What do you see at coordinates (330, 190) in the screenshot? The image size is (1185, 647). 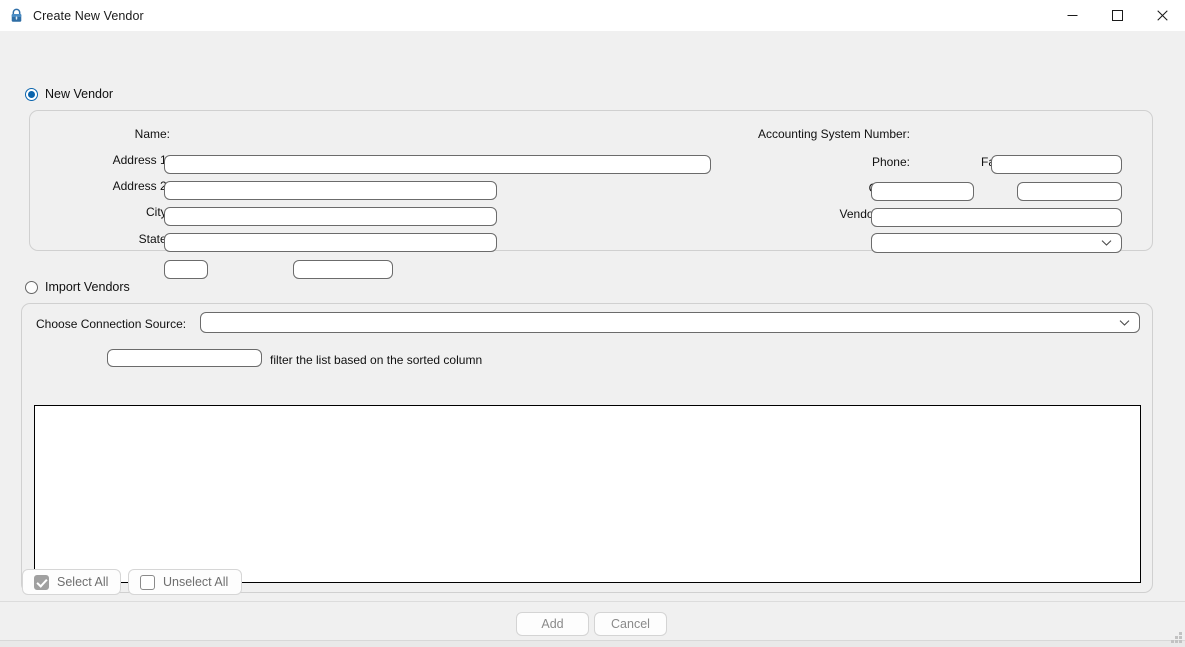 I see `address1-input` at bounding box center [330, 190].